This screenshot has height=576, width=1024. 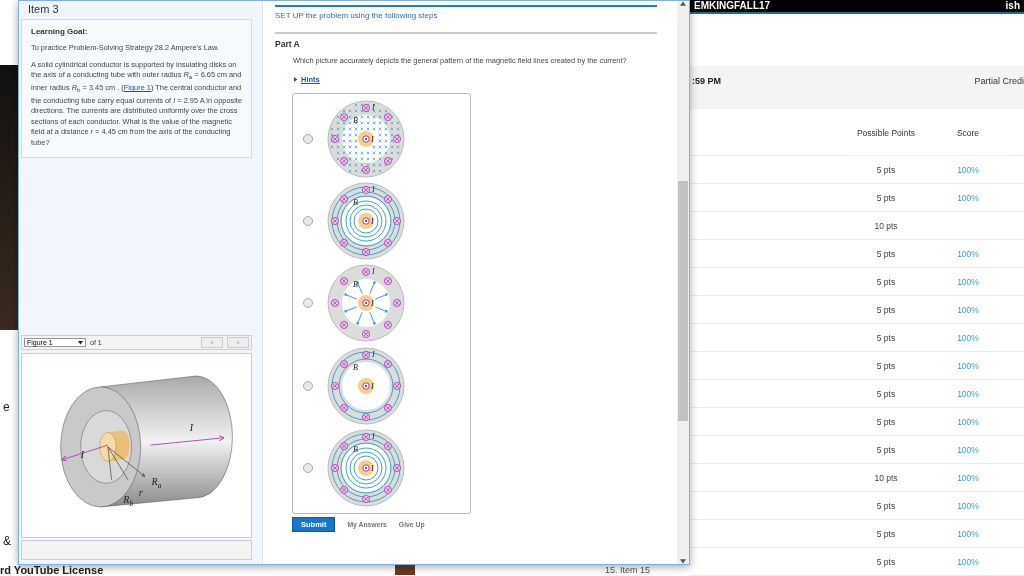 I want to click on scrollbar-thumb, so click(x=683, y=301).